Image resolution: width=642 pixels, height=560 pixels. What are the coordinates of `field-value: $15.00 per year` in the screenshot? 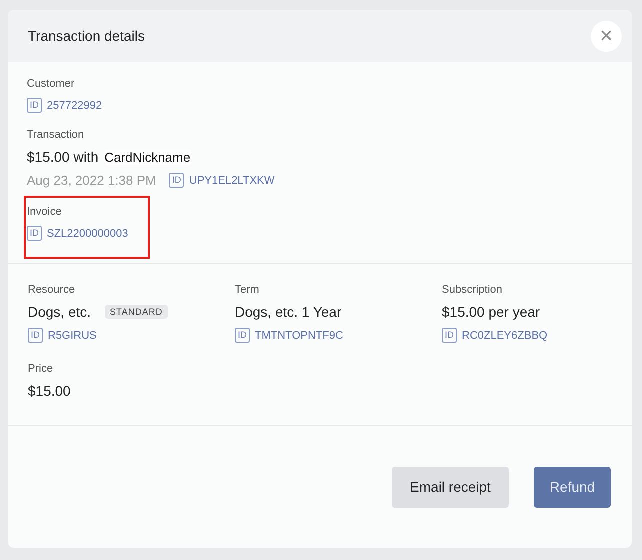 It's located at (491, 312).